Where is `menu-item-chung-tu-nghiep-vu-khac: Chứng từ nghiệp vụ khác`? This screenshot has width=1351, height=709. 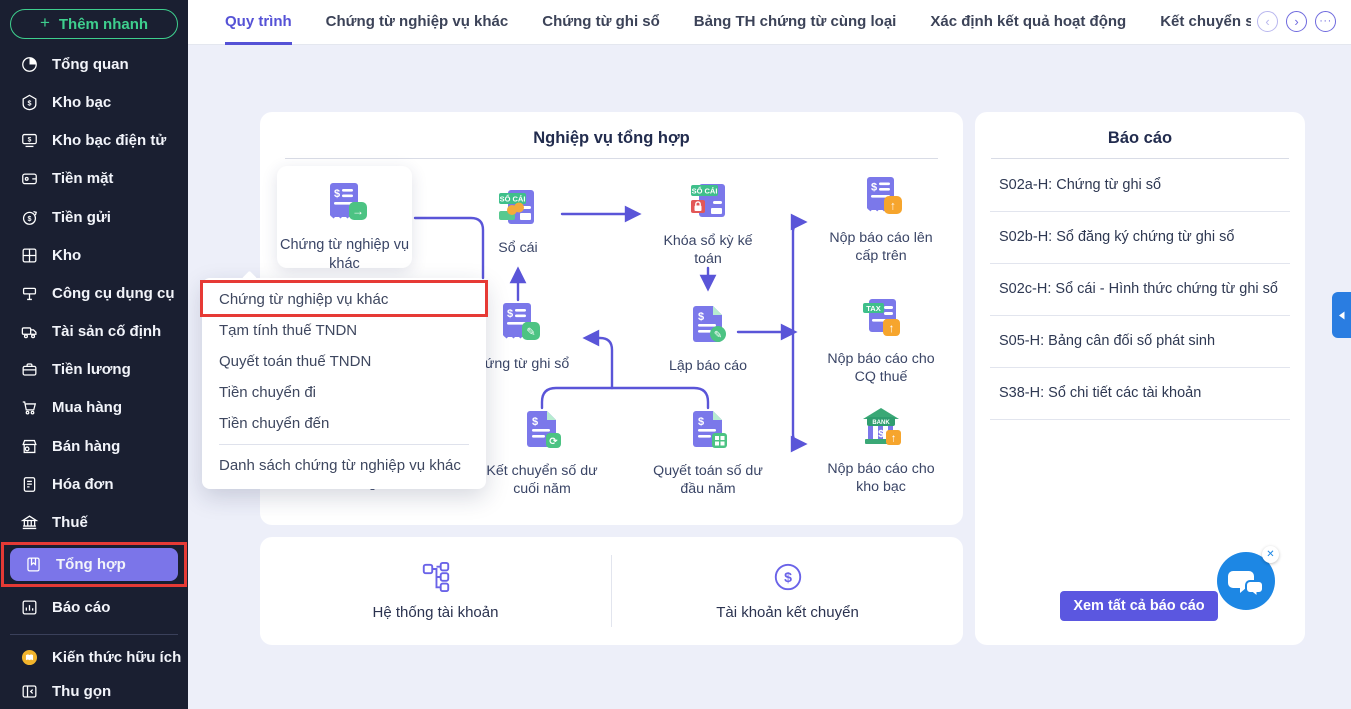
menu-item-chung-tu-nghiep-vu-khac: Chứng từ nghiệp vụ khác is located at coordinates (344, 299).